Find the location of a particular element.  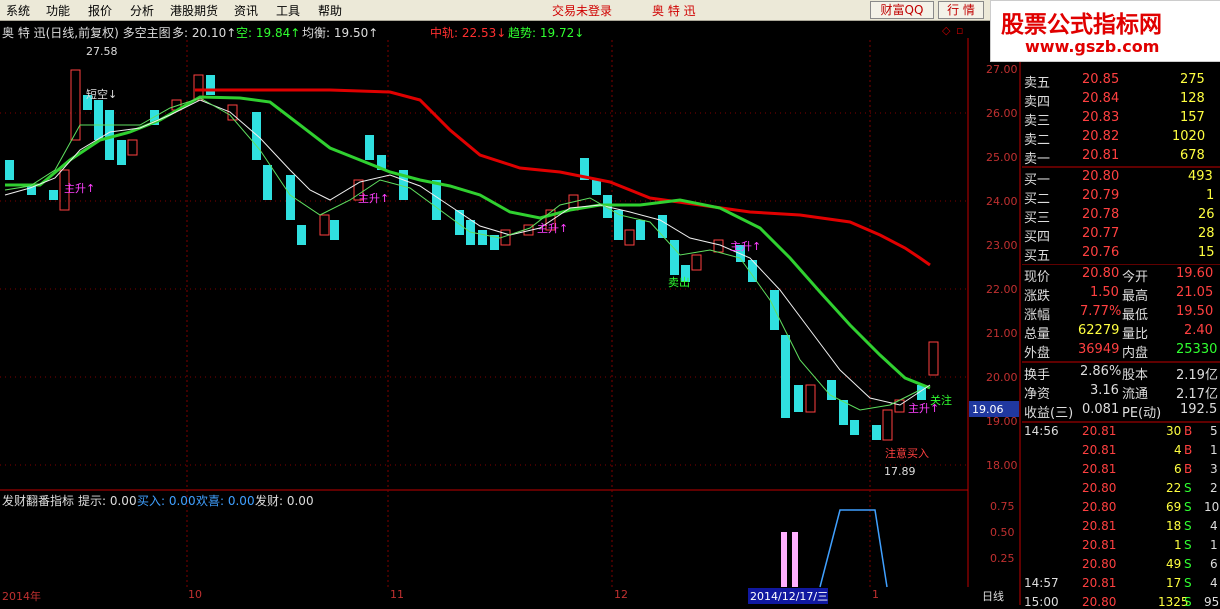

expand-icon: ▫ is located at coordinates (959, 30).